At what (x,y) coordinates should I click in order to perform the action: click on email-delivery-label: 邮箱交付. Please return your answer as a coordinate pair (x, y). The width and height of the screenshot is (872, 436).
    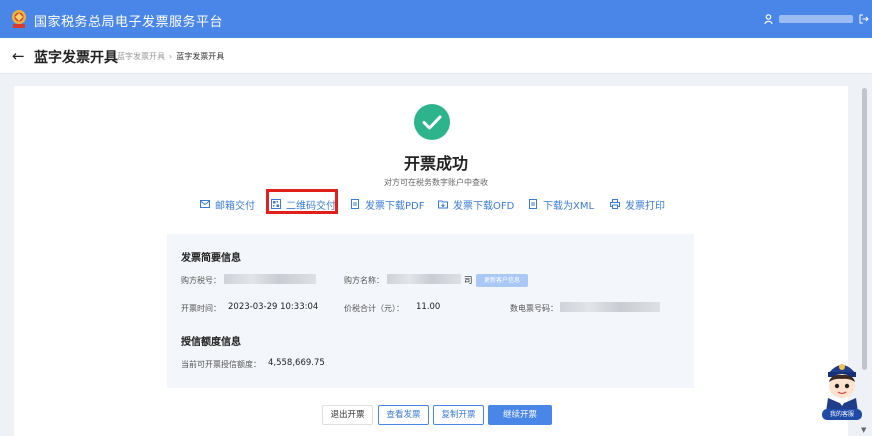
    Looking at the image, I should click on (235, 206).